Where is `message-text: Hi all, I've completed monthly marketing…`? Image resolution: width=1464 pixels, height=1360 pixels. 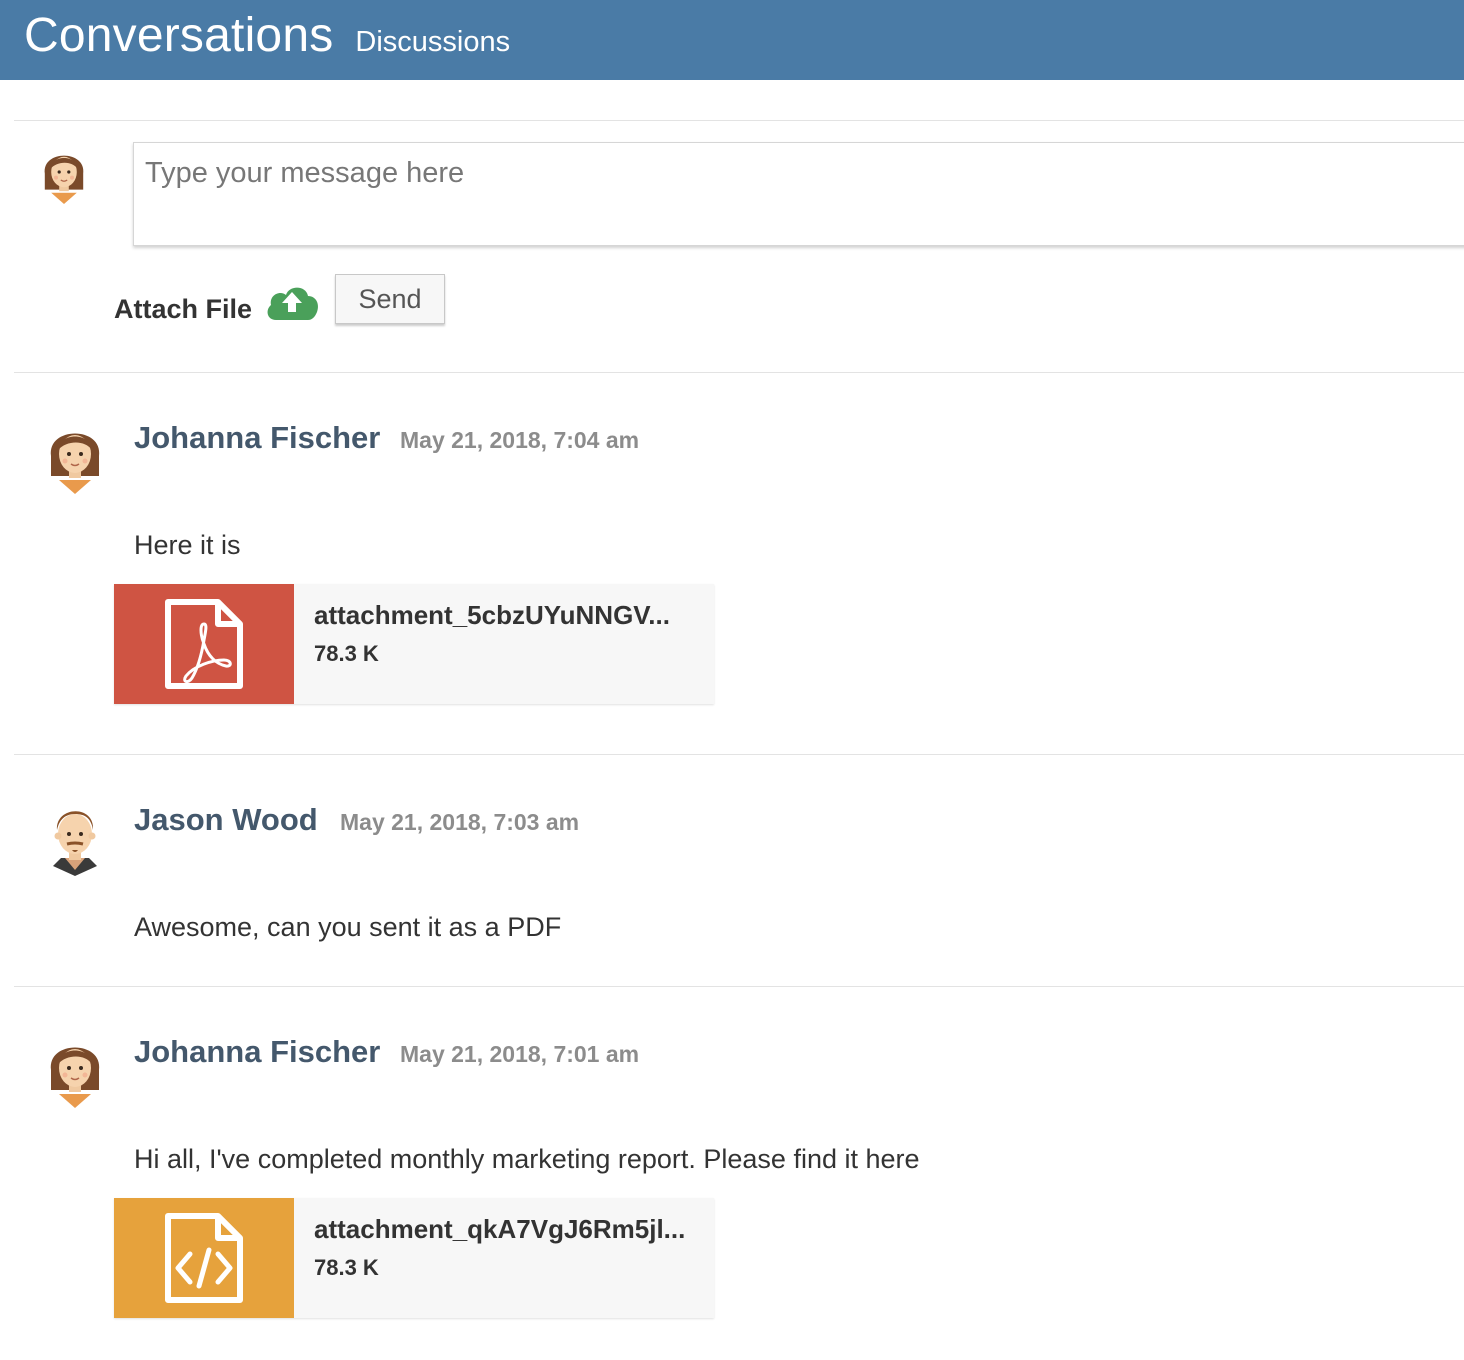 message-text: Hi all, I've completed monthly marketing… is located at coordinates (527, 1159).